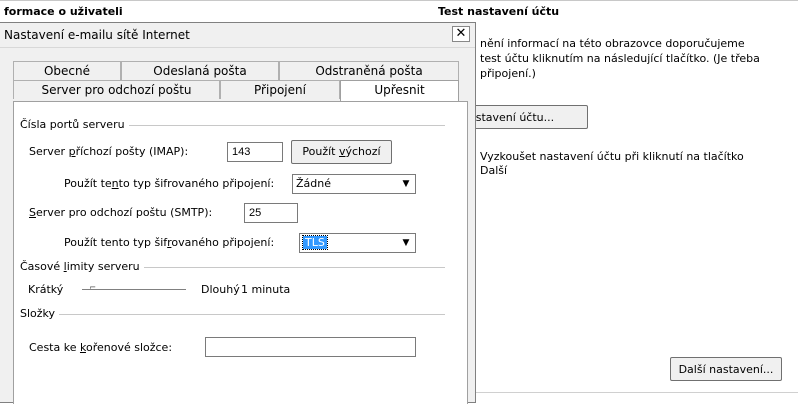 This screenshot has width=798, height=404. I want to click on close-icon: ✕, so click(461, 34).